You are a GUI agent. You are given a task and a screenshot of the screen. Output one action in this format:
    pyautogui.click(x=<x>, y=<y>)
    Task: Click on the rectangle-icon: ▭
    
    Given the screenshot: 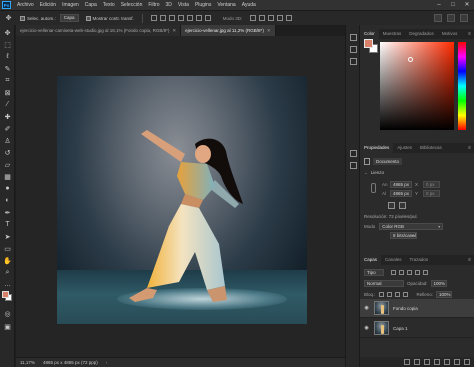 What is the action you would take?
    pyautogui.click(x=7, y=248)
    